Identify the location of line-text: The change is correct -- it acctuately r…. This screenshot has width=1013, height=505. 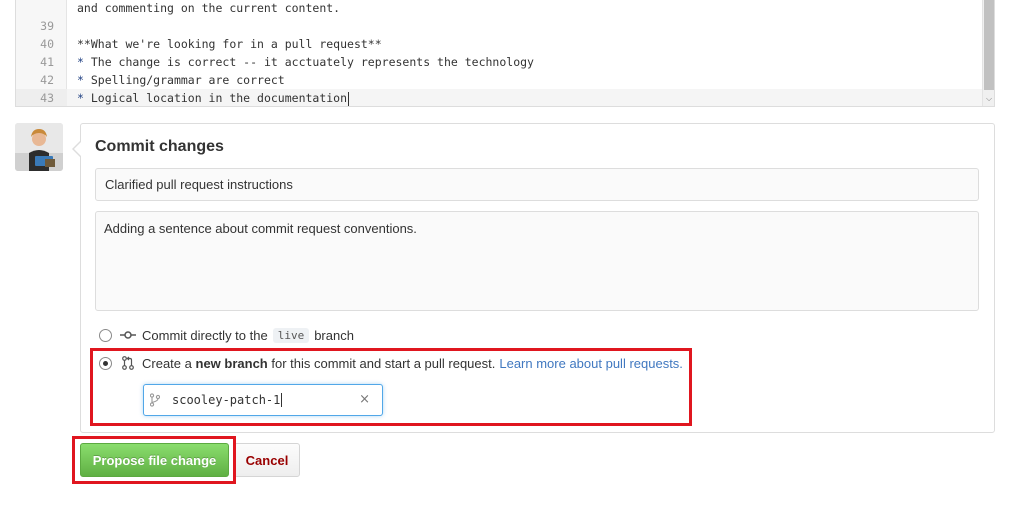
(308, 62).